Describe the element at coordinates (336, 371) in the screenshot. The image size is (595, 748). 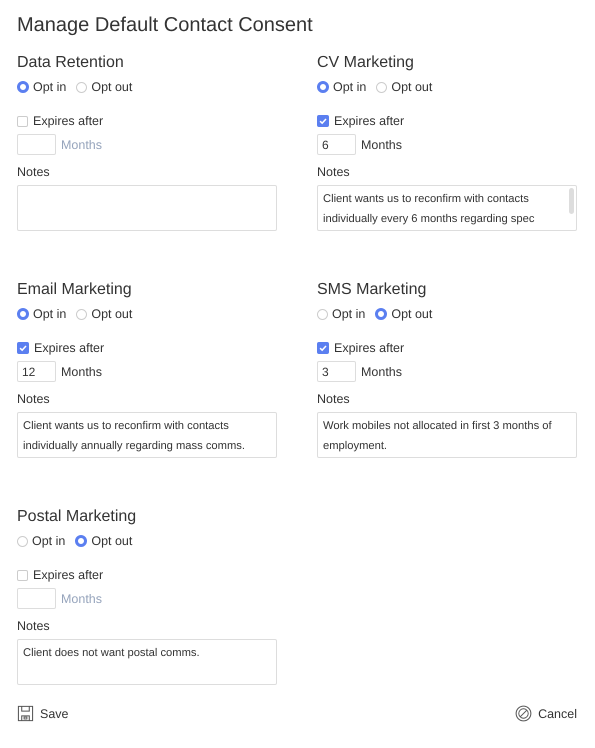
I see `months-field: 3` at that location.